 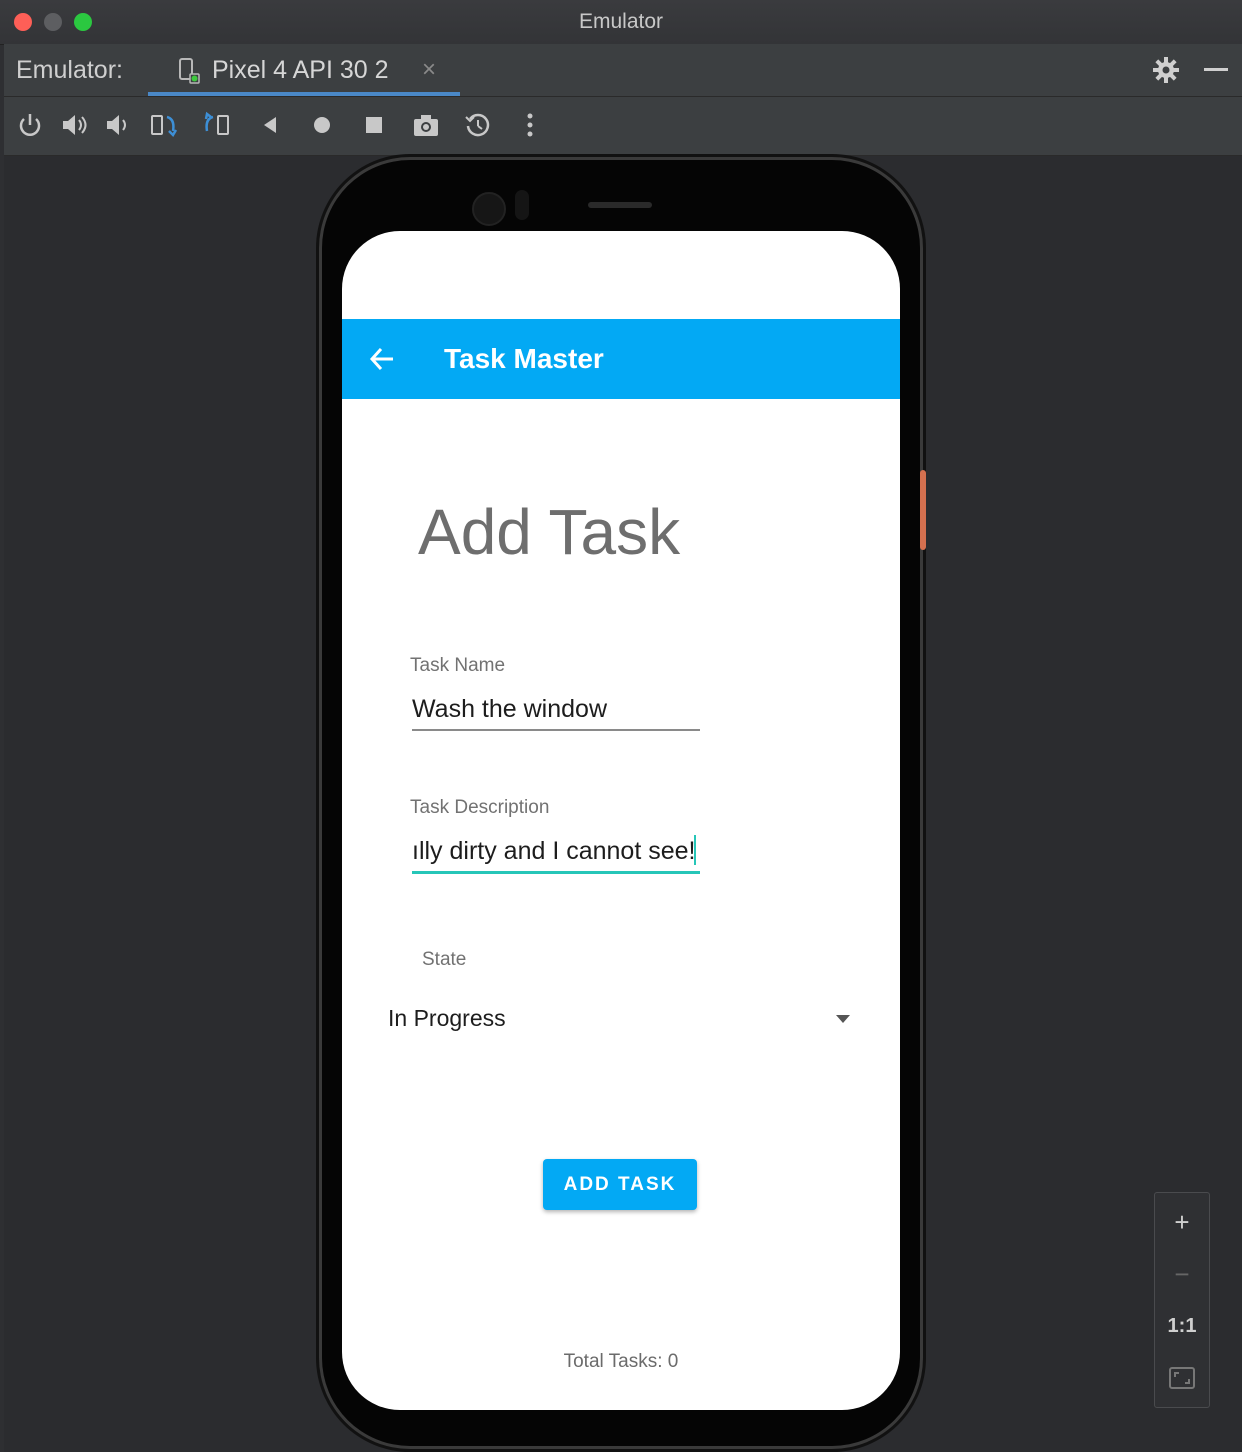 I want to click on rotate-left-icon, so click(x=164, y=125).